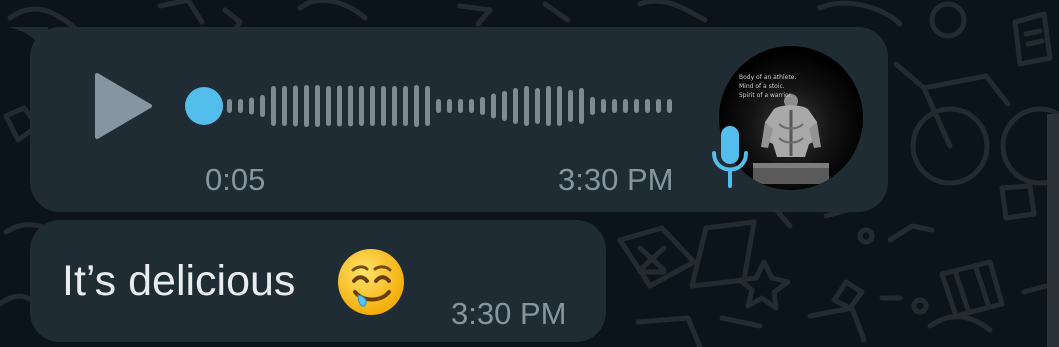 This screenshot has width=1059, height=347. Describe the element at coordinates (371, 282) in the screenshot. I see `drooling-face-emoji` at that location.